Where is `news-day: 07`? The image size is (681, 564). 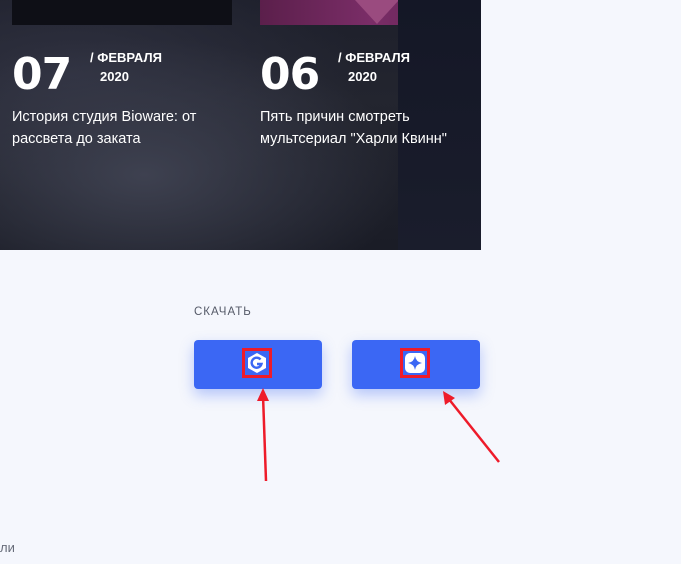 news-day: 07 is located at coordinates (42, 74).